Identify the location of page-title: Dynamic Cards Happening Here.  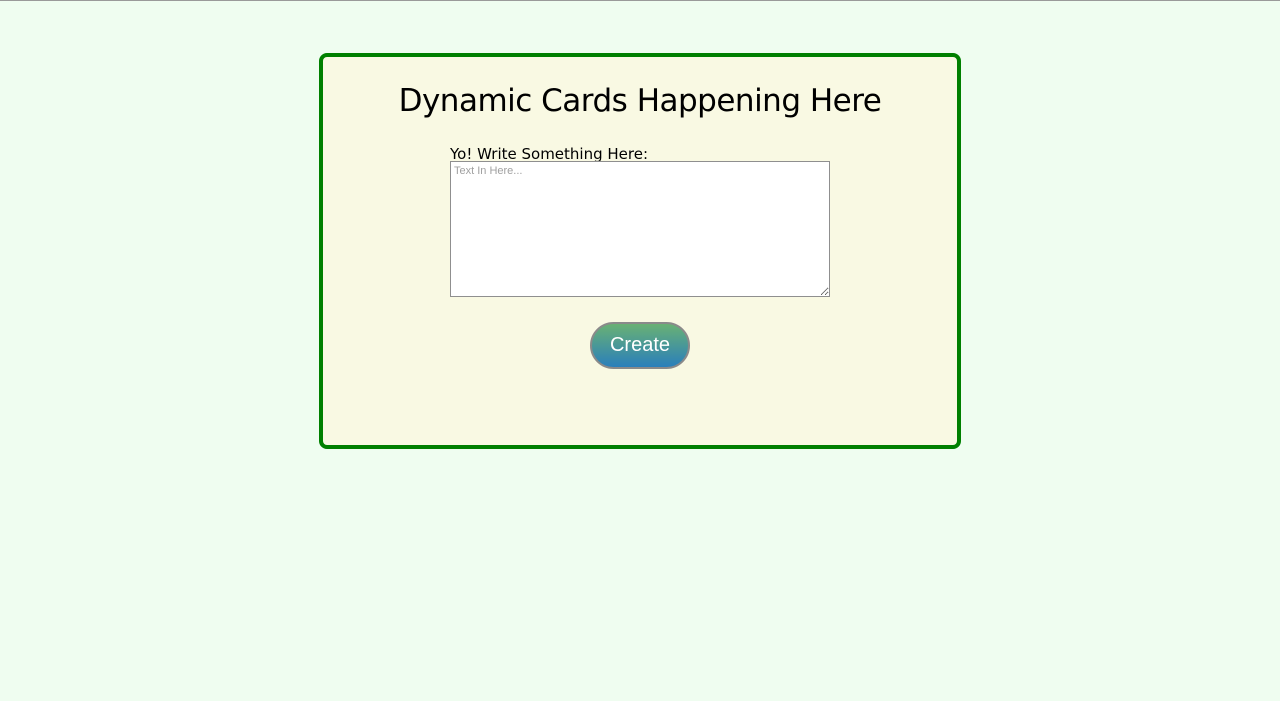
(640, 101).